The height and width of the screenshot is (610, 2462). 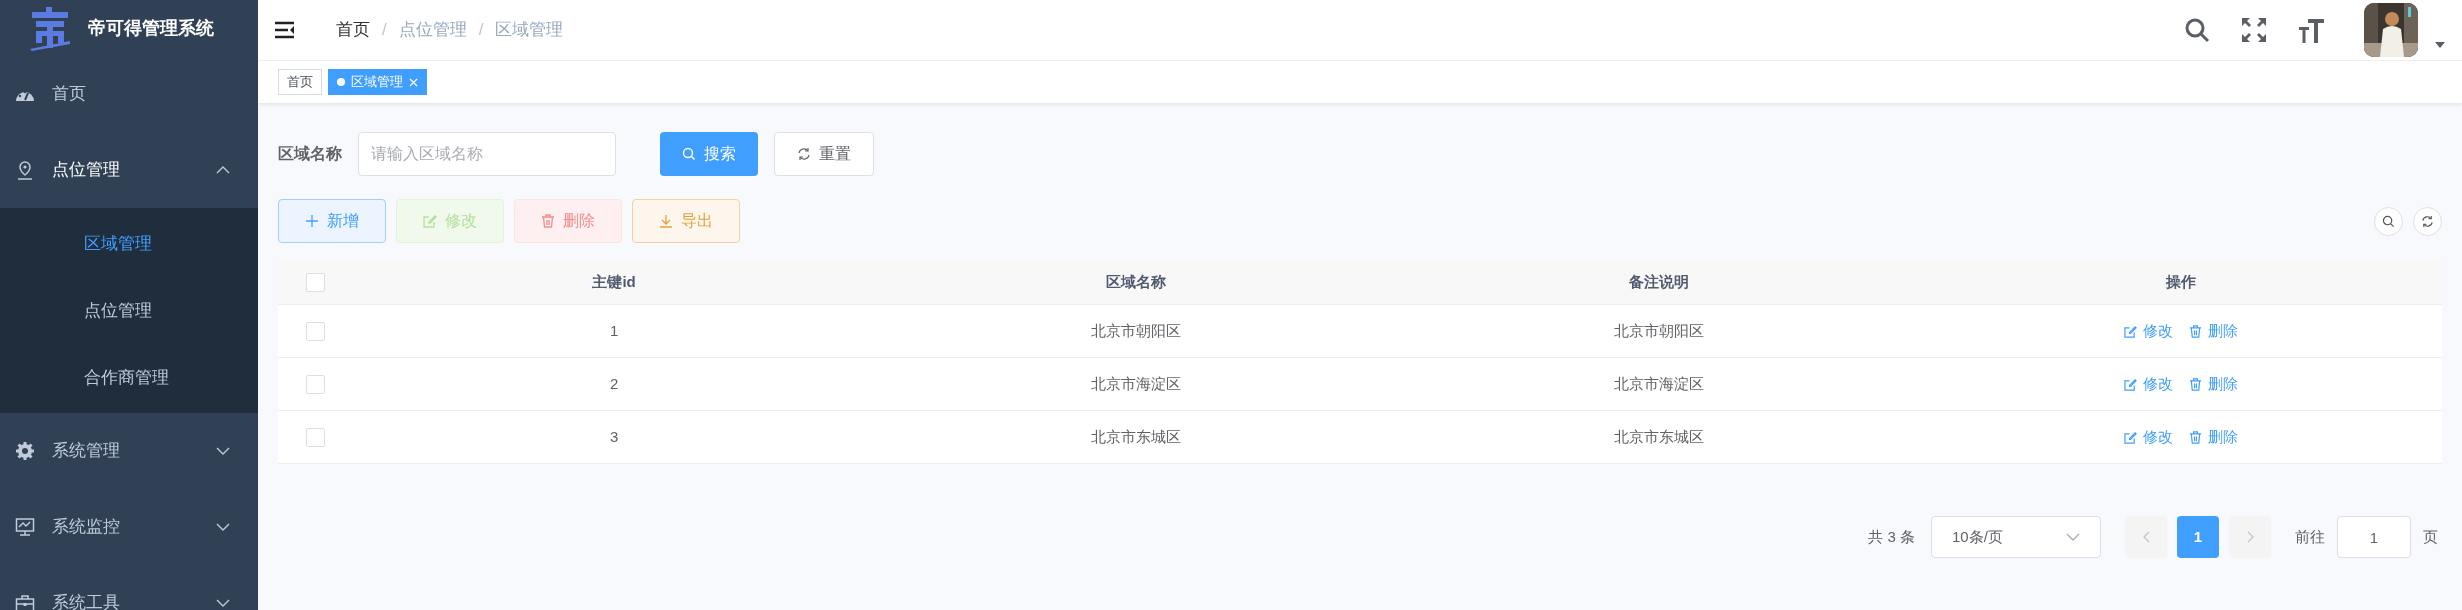 What do you see at coordinates (129, 170) in the screenshot?
I see `sidebar-item: 点位管理` at bounding box center [129, 170].